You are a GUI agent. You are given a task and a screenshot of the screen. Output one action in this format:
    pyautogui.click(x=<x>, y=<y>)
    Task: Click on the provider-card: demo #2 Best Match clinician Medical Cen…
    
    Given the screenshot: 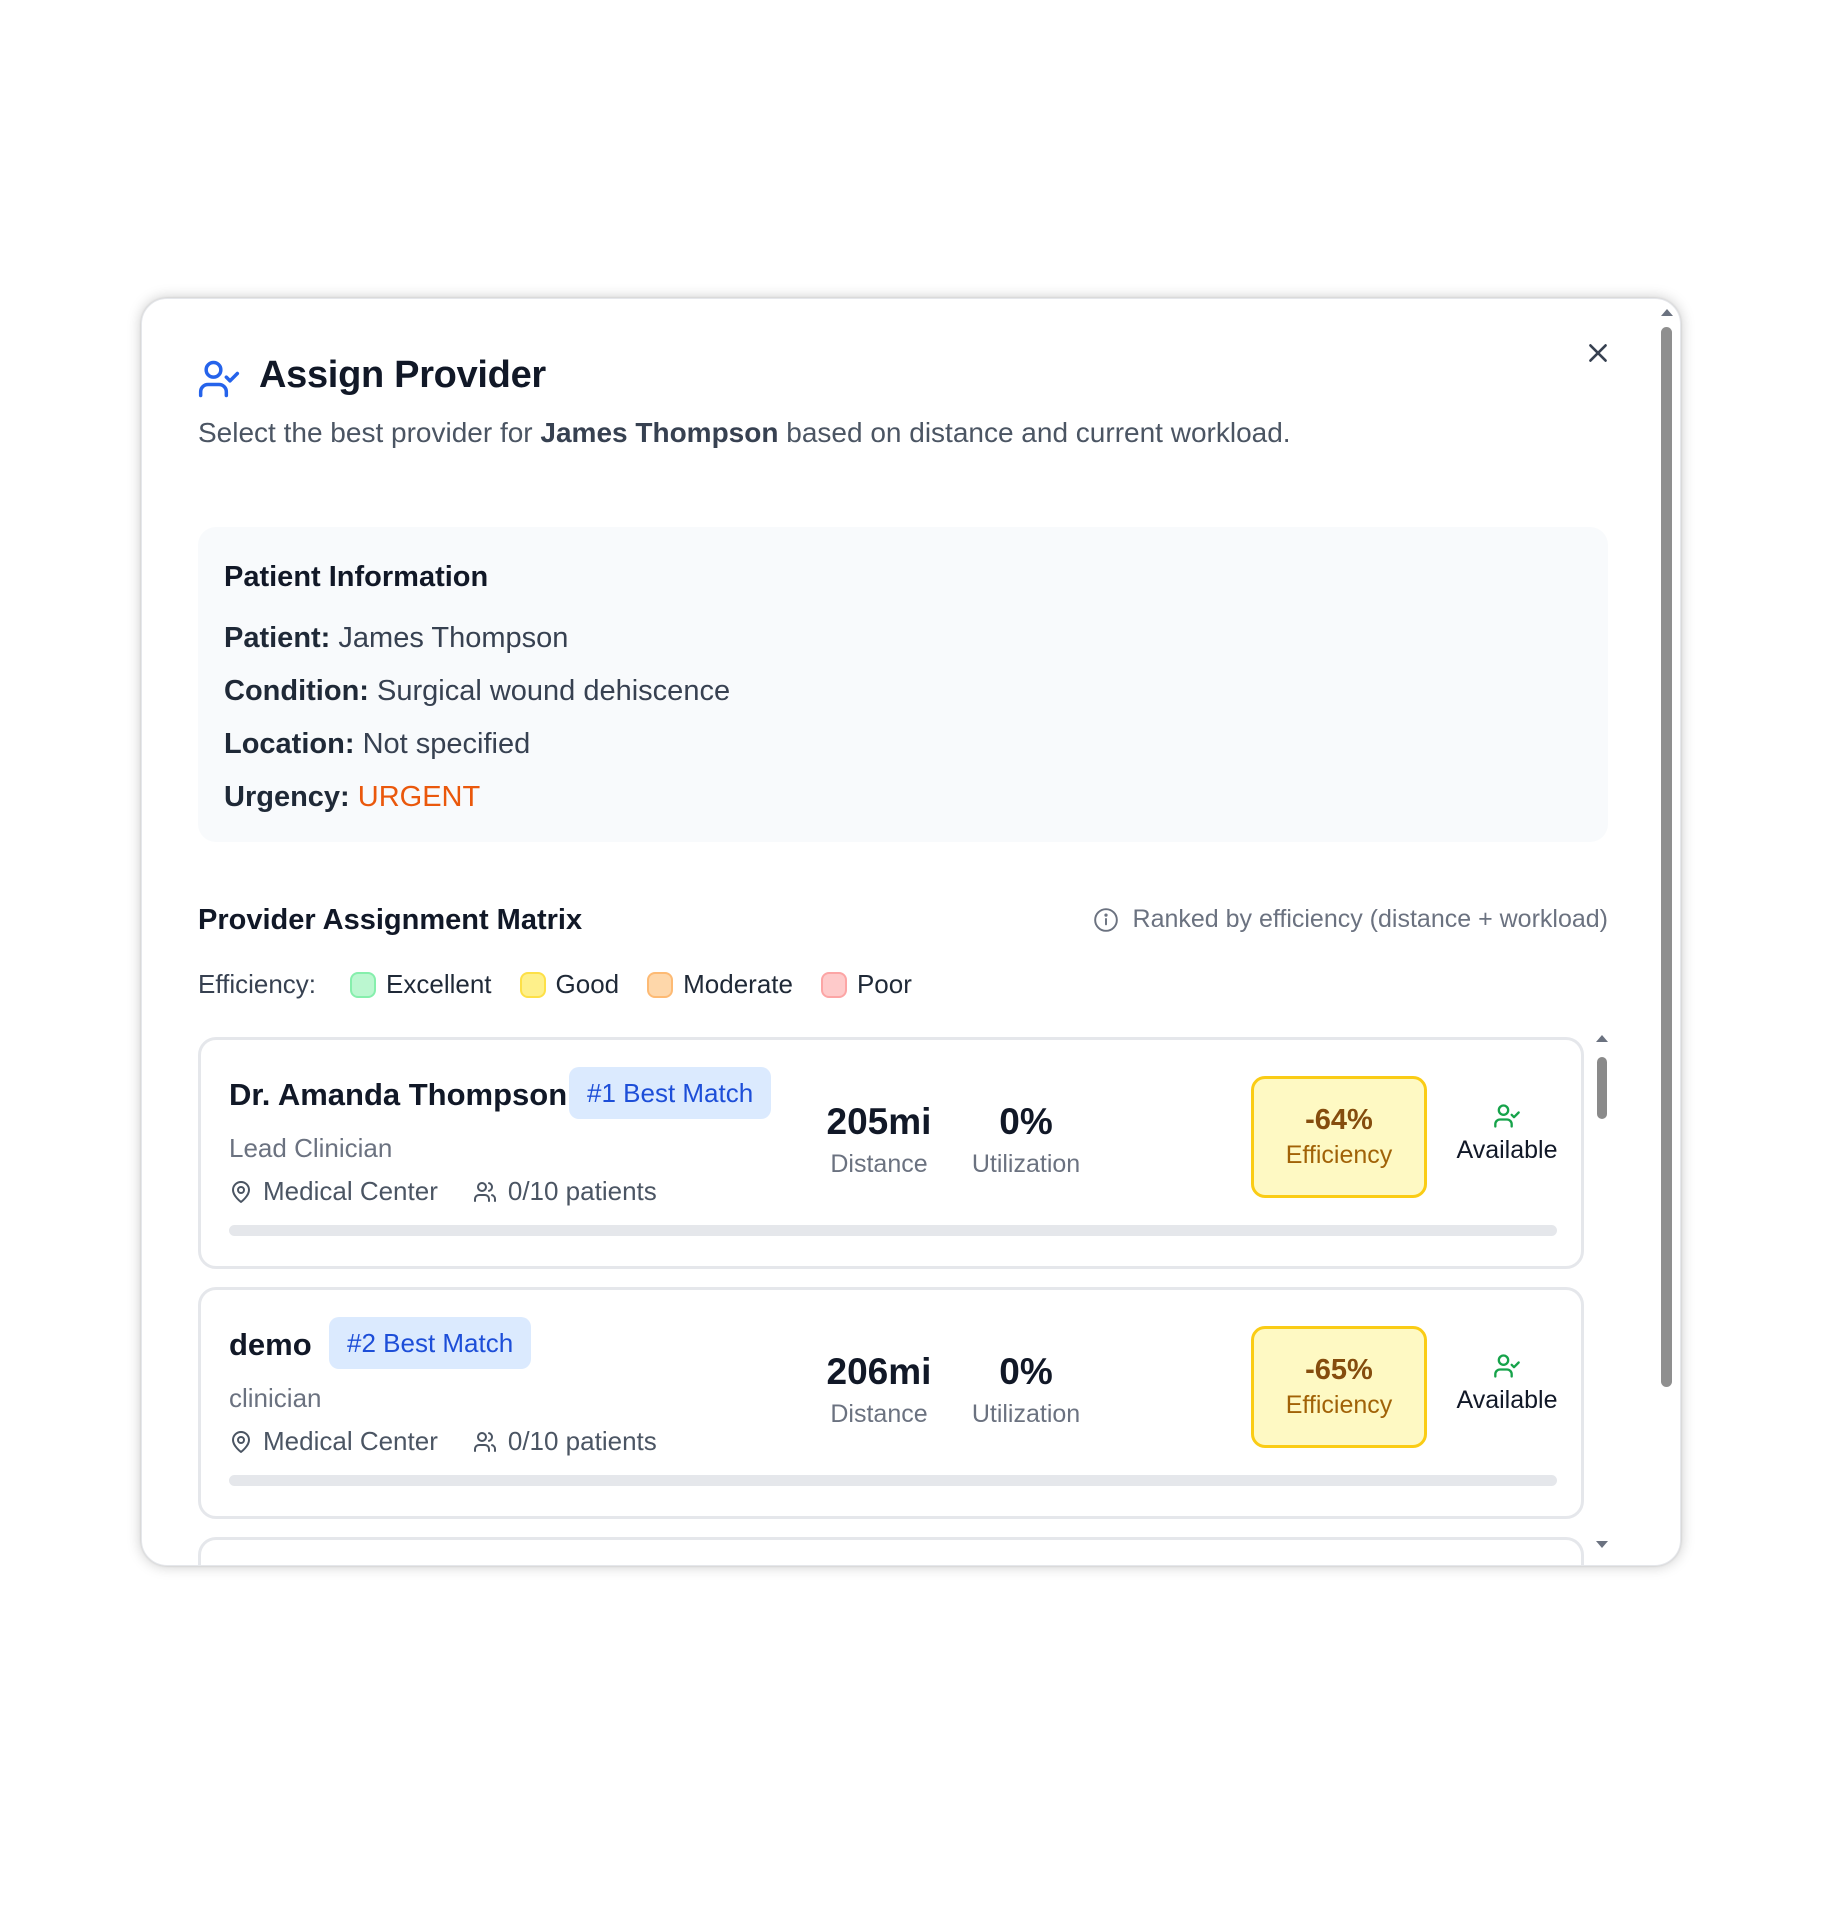 What is the action you would take?
    pyautogui.click(x=891, y=1403)
    